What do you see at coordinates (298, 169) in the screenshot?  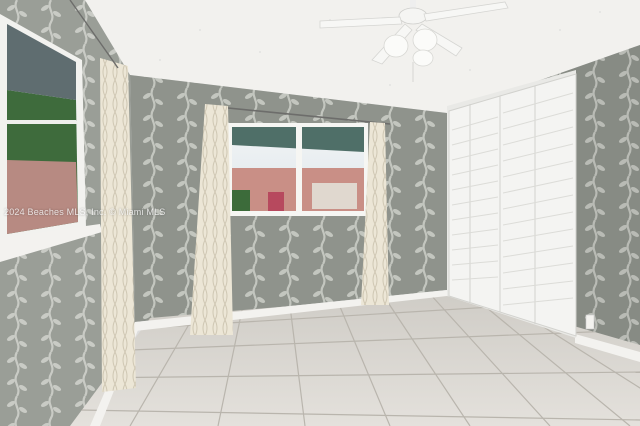 I see `back-window` at bounding box center [298, 169].